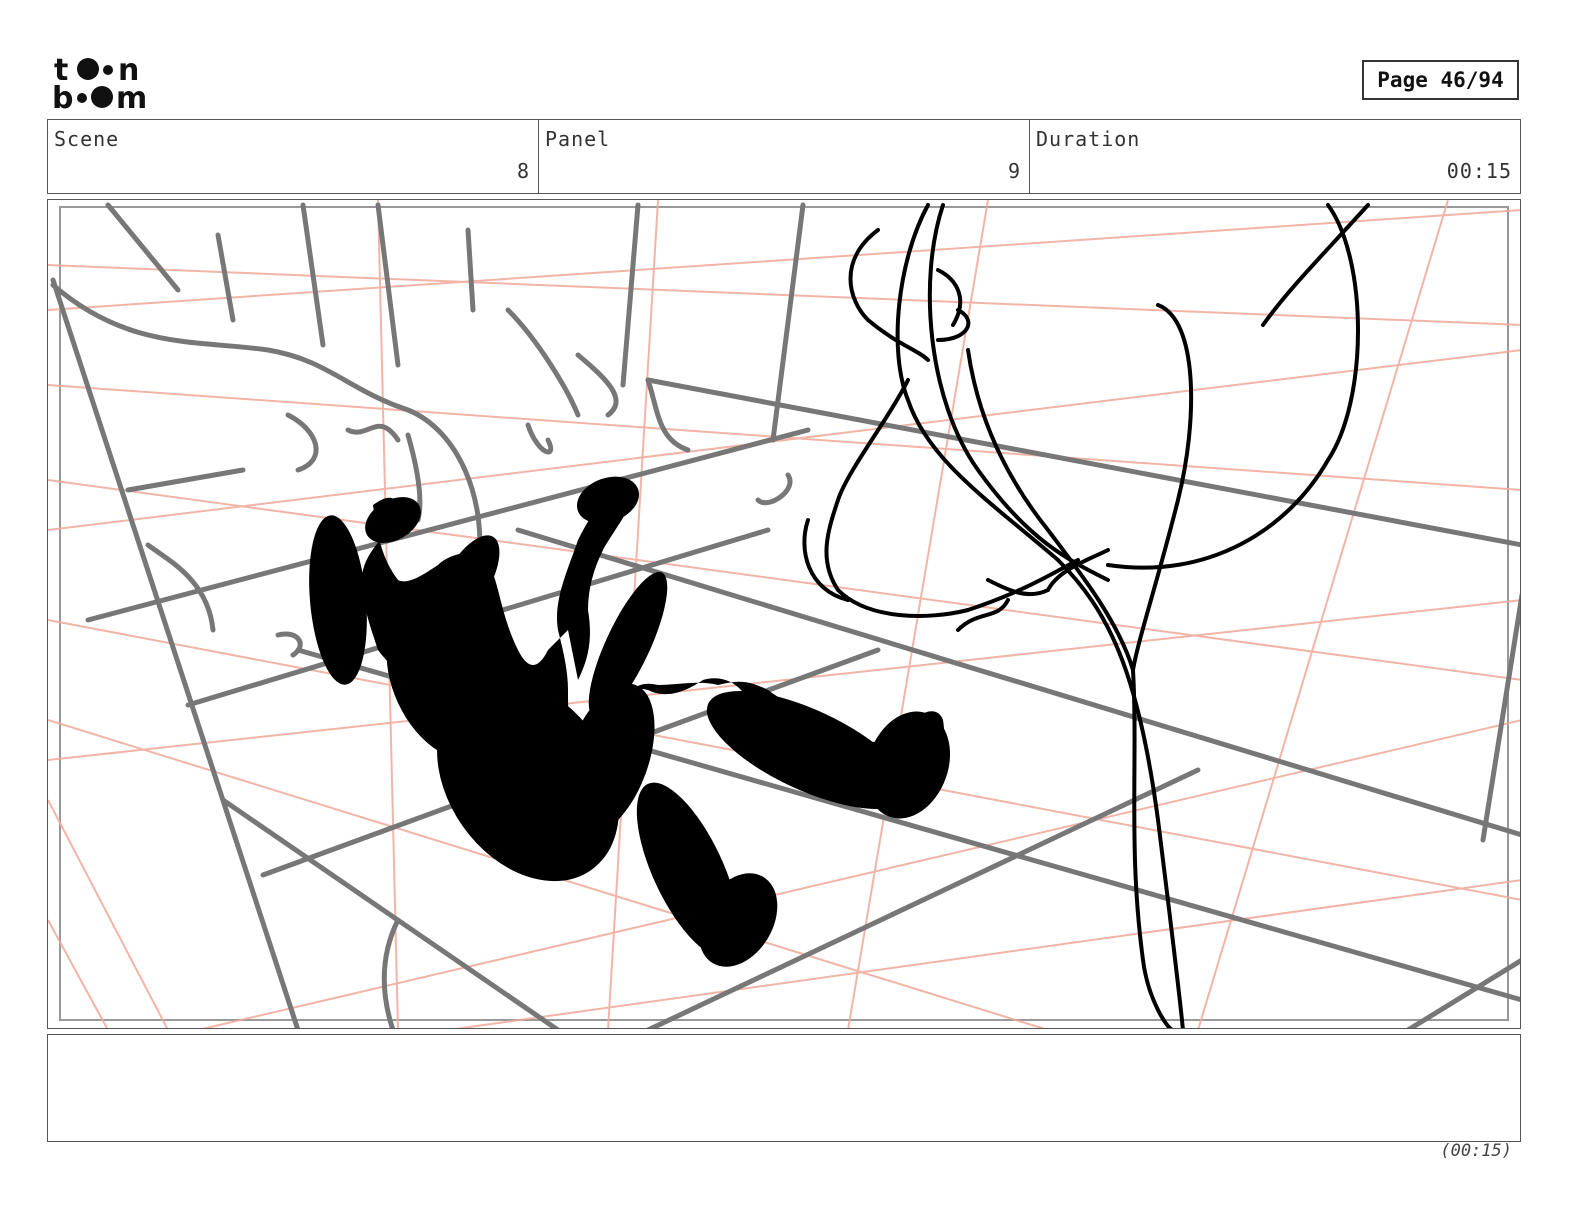 This screenshot has height=1224, width=1584. I want to click on toon-boom-logo: t n b m, so click(99, 82).